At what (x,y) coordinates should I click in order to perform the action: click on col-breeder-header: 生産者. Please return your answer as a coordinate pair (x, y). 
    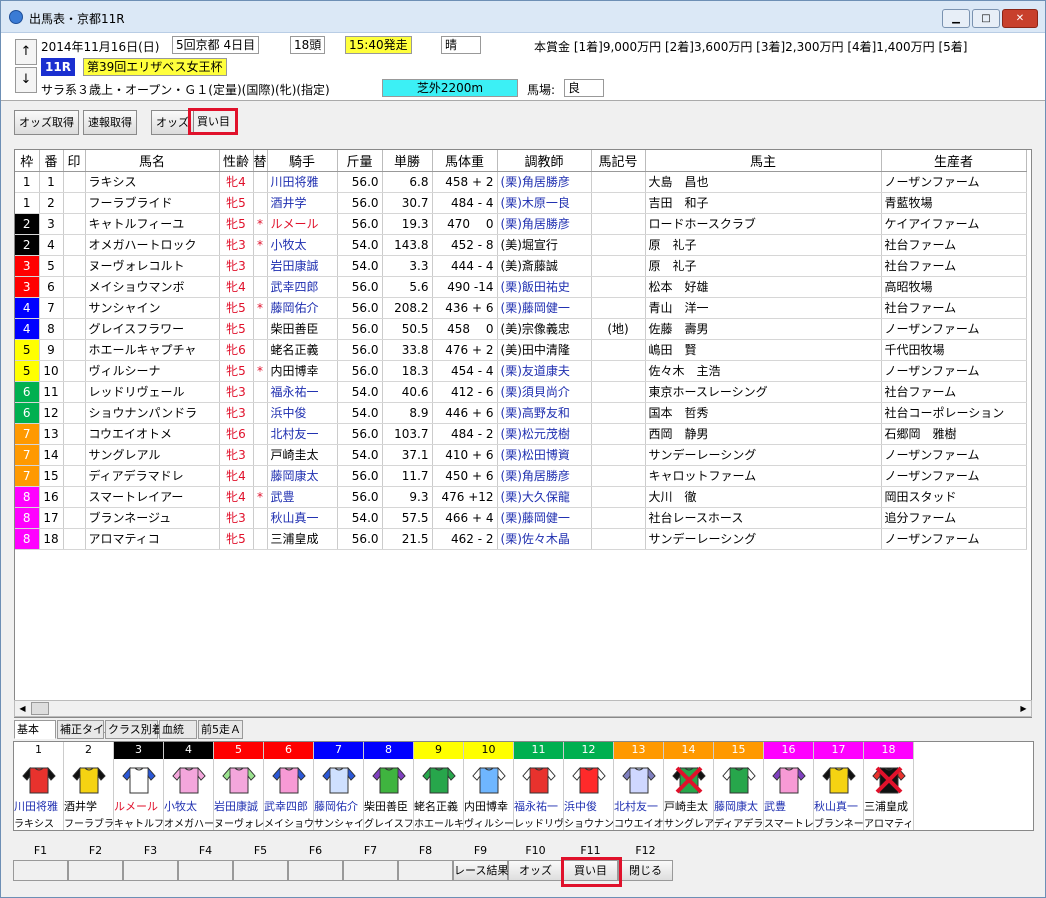
    Looking at the image, I should click on (954, 161).